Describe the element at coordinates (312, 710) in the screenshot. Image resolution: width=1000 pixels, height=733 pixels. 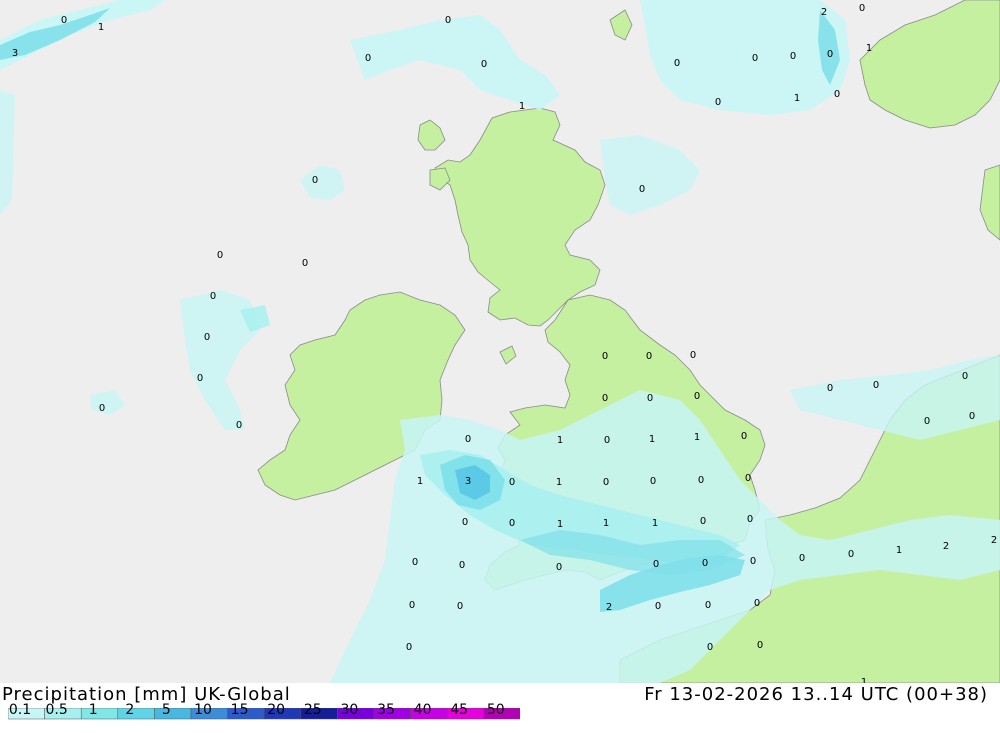
I see `legend-label: 25` at that location.